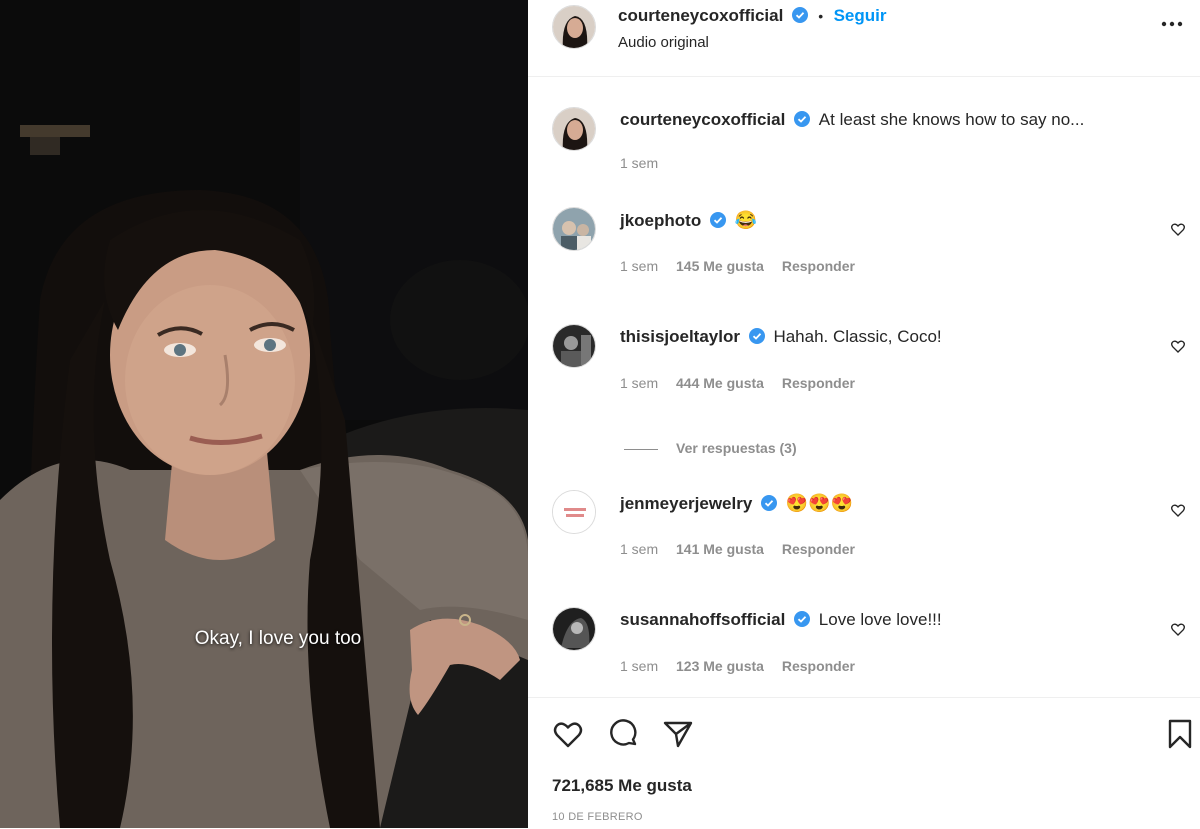  Describe the element at coordinates (624, 734) in the screenshot. I see `comment-bubble-icon` at that location.